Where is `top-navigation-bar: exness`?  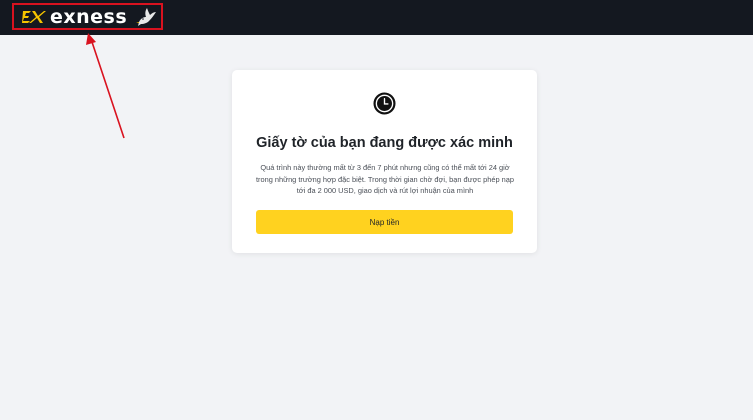 top-navigation-bar: exness is located at coordinates (376, 17).